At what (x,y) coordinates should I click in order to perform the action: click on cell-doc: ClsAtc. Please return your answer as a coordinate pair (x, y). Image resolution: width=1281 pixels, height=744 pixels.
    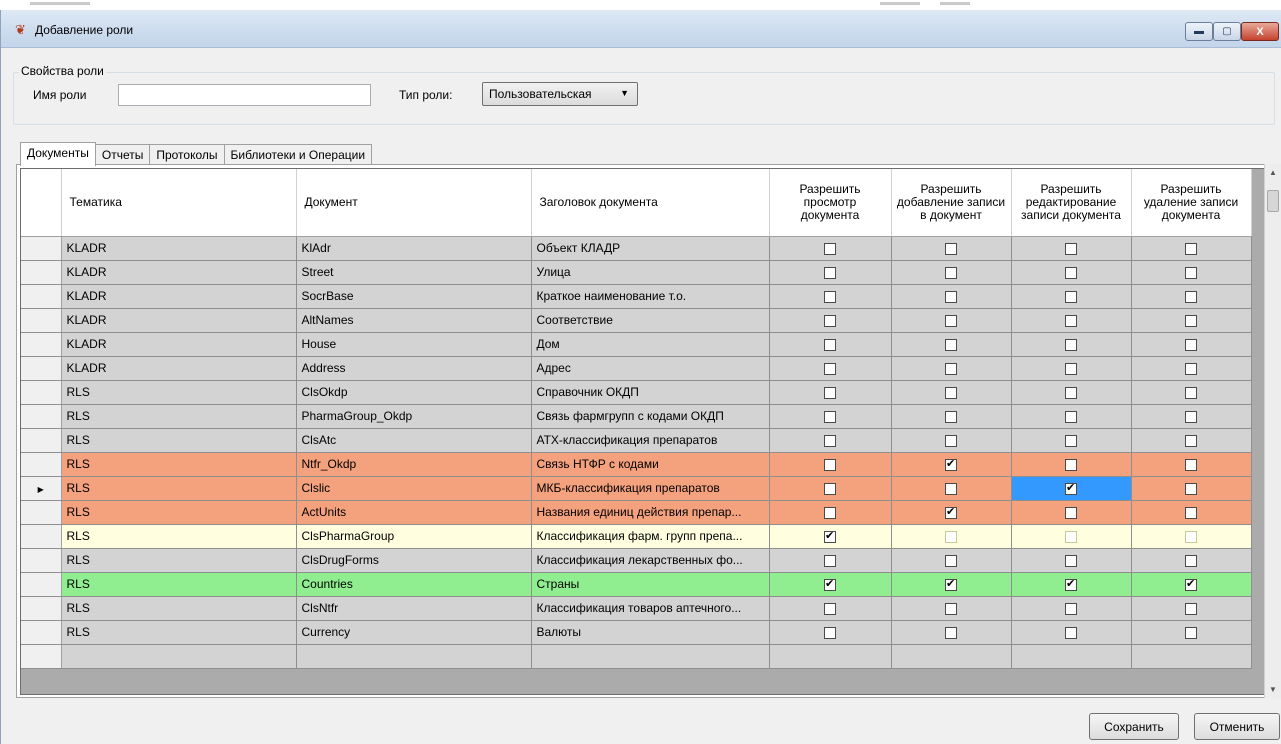
    Looking at the image, I should click on (414, 440).